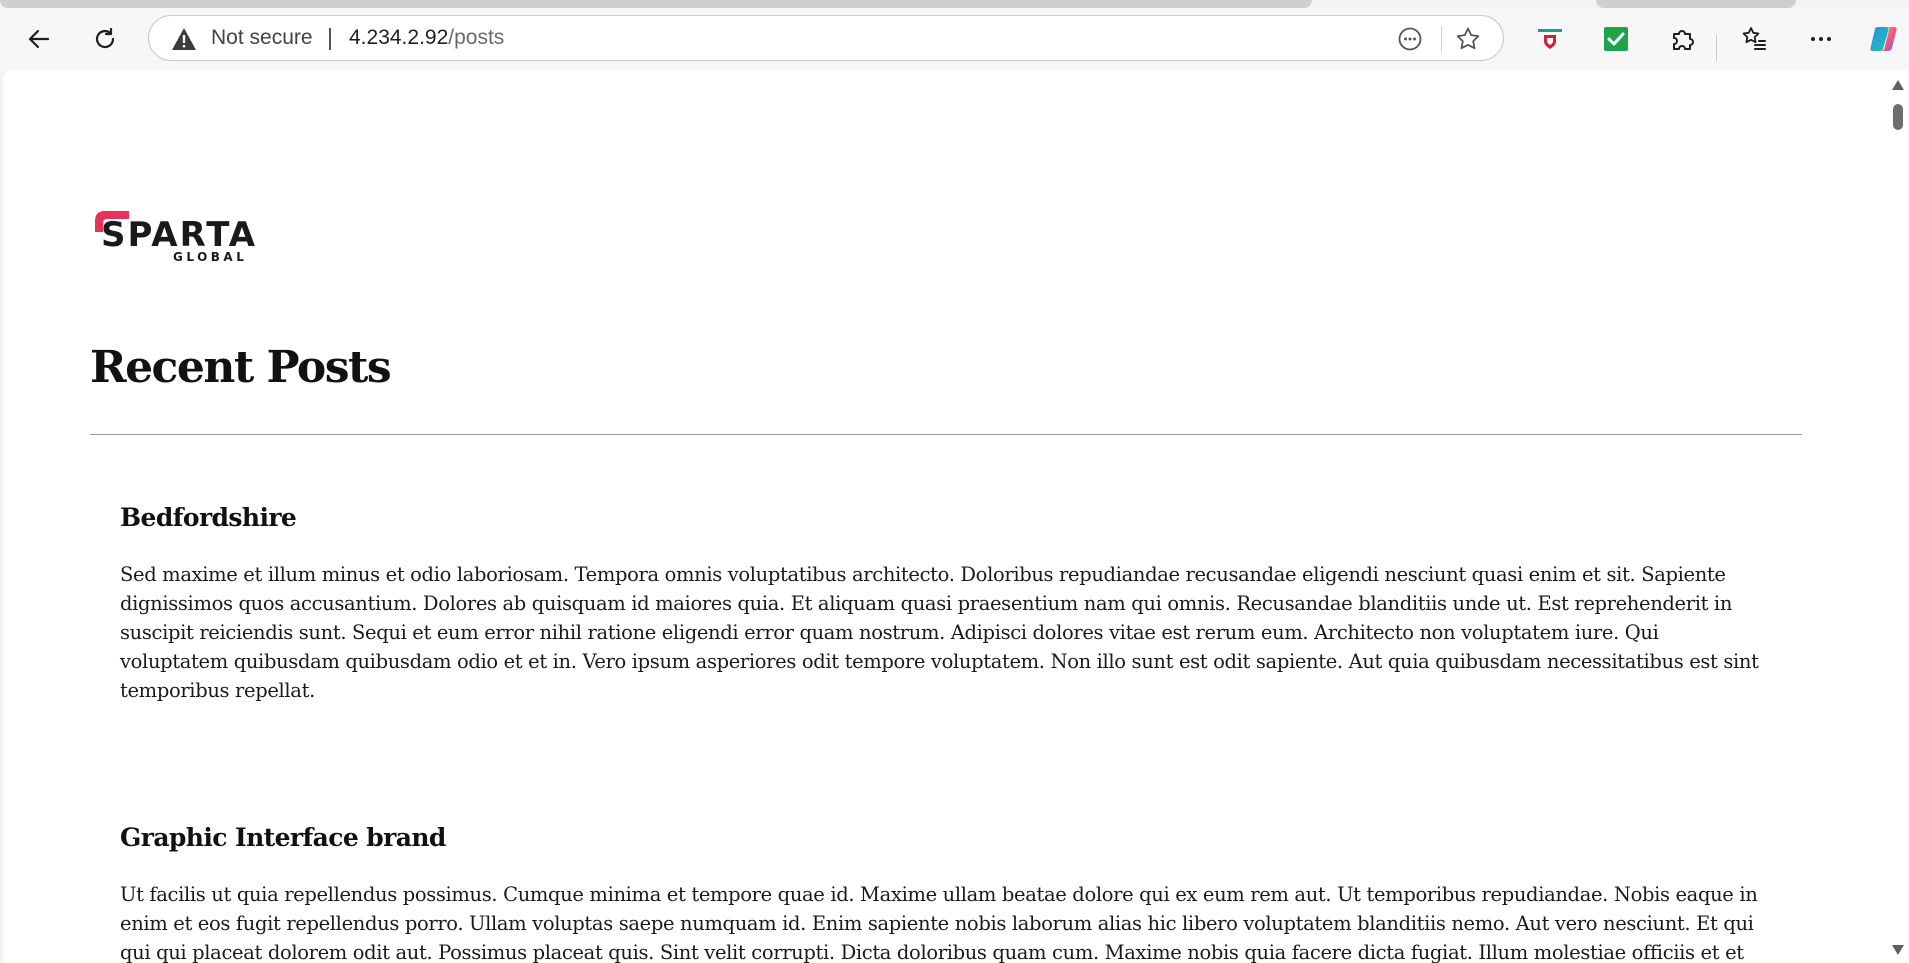 Image resolution: width=1909 pixels, height=963 pixels. I want to click on sparta-global-logo: SPARTA GLOBAL, so click(174, 235).